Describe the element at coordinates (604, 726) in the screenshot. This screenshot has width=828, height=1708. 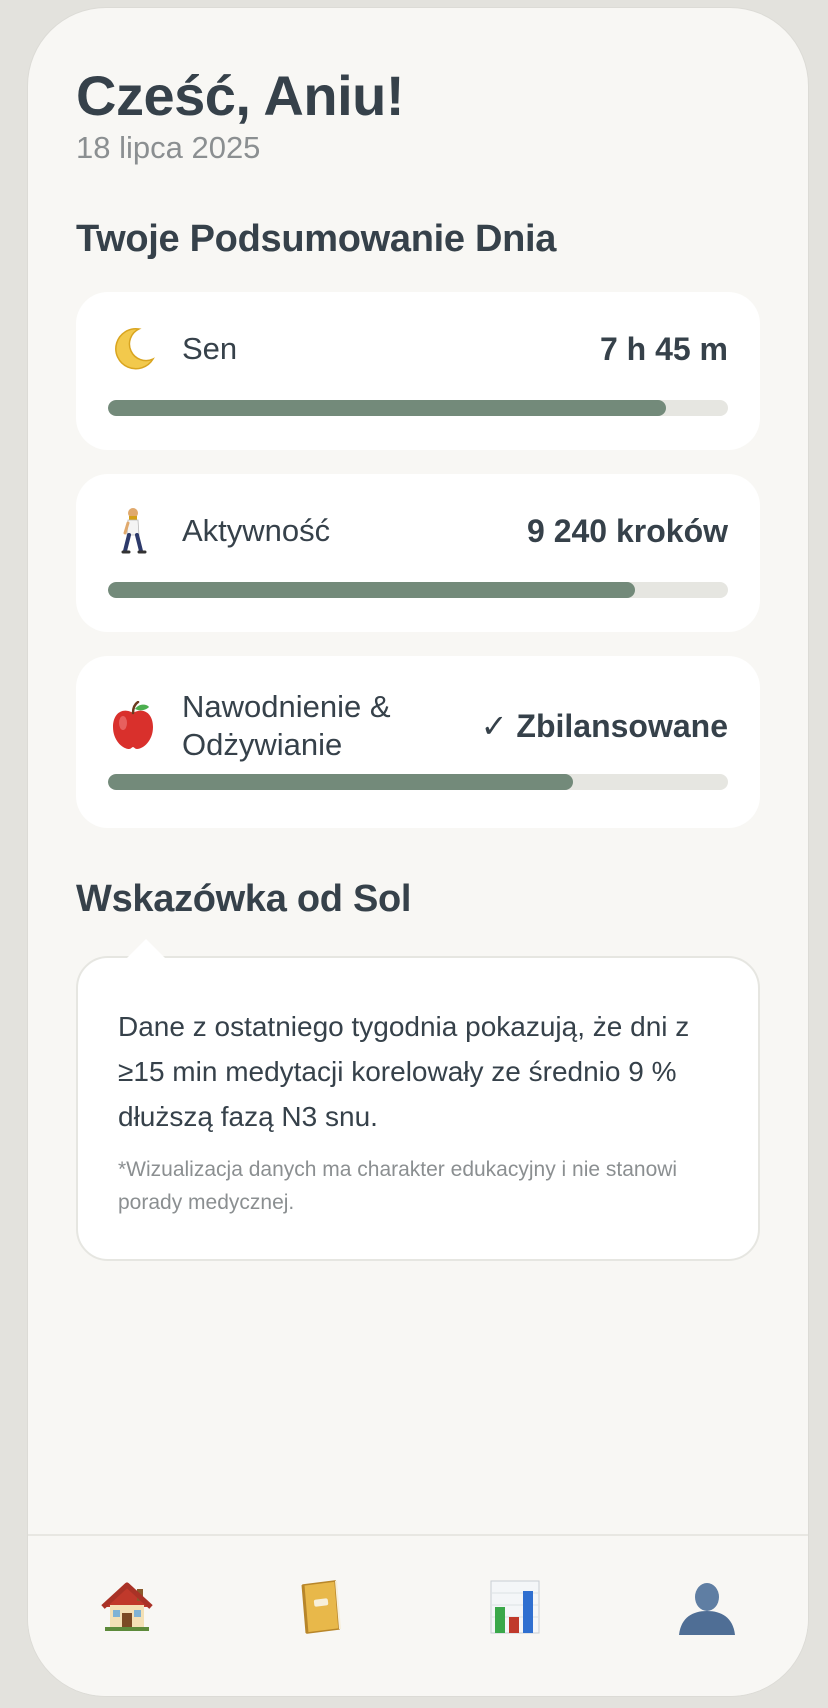
I see `nutrition-value: ✓ Zbilansowane` at that location.